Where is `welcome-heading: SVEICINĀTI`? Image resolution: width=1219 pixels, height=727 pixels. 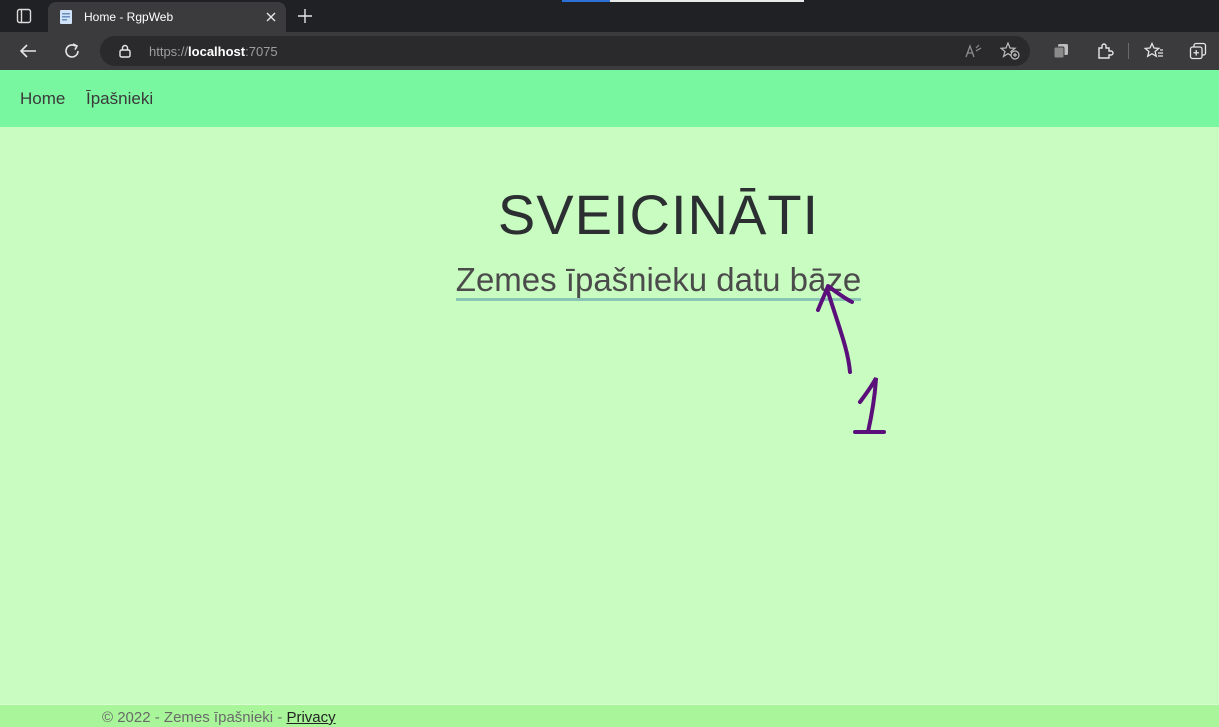
welcome-heading: SVEICINĀTI is located at coordinates (658, 214).